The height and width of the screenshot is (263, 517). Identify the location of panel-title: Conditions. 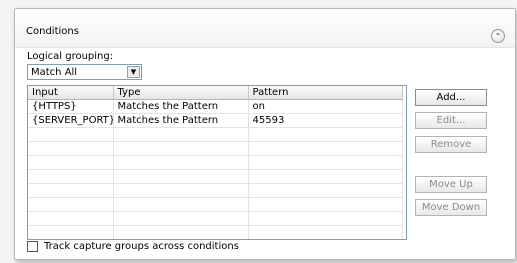
(52, 31).